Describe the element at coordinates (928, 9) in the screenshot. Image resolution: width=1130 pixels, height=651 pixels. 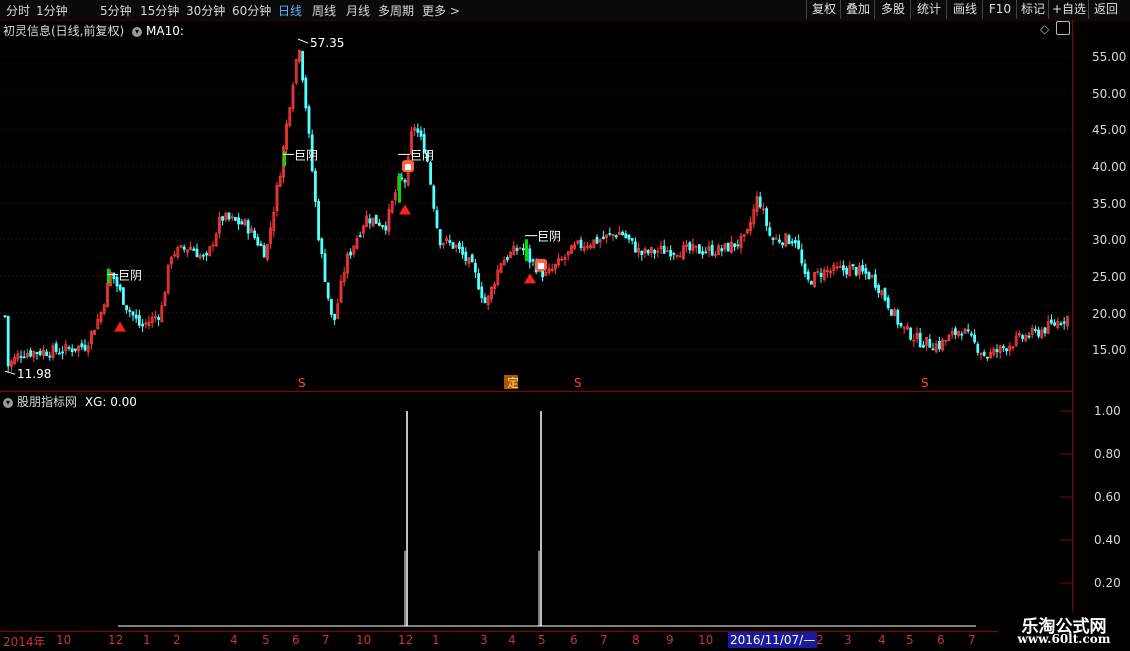
I see `statistics-button: 统计` at that location.